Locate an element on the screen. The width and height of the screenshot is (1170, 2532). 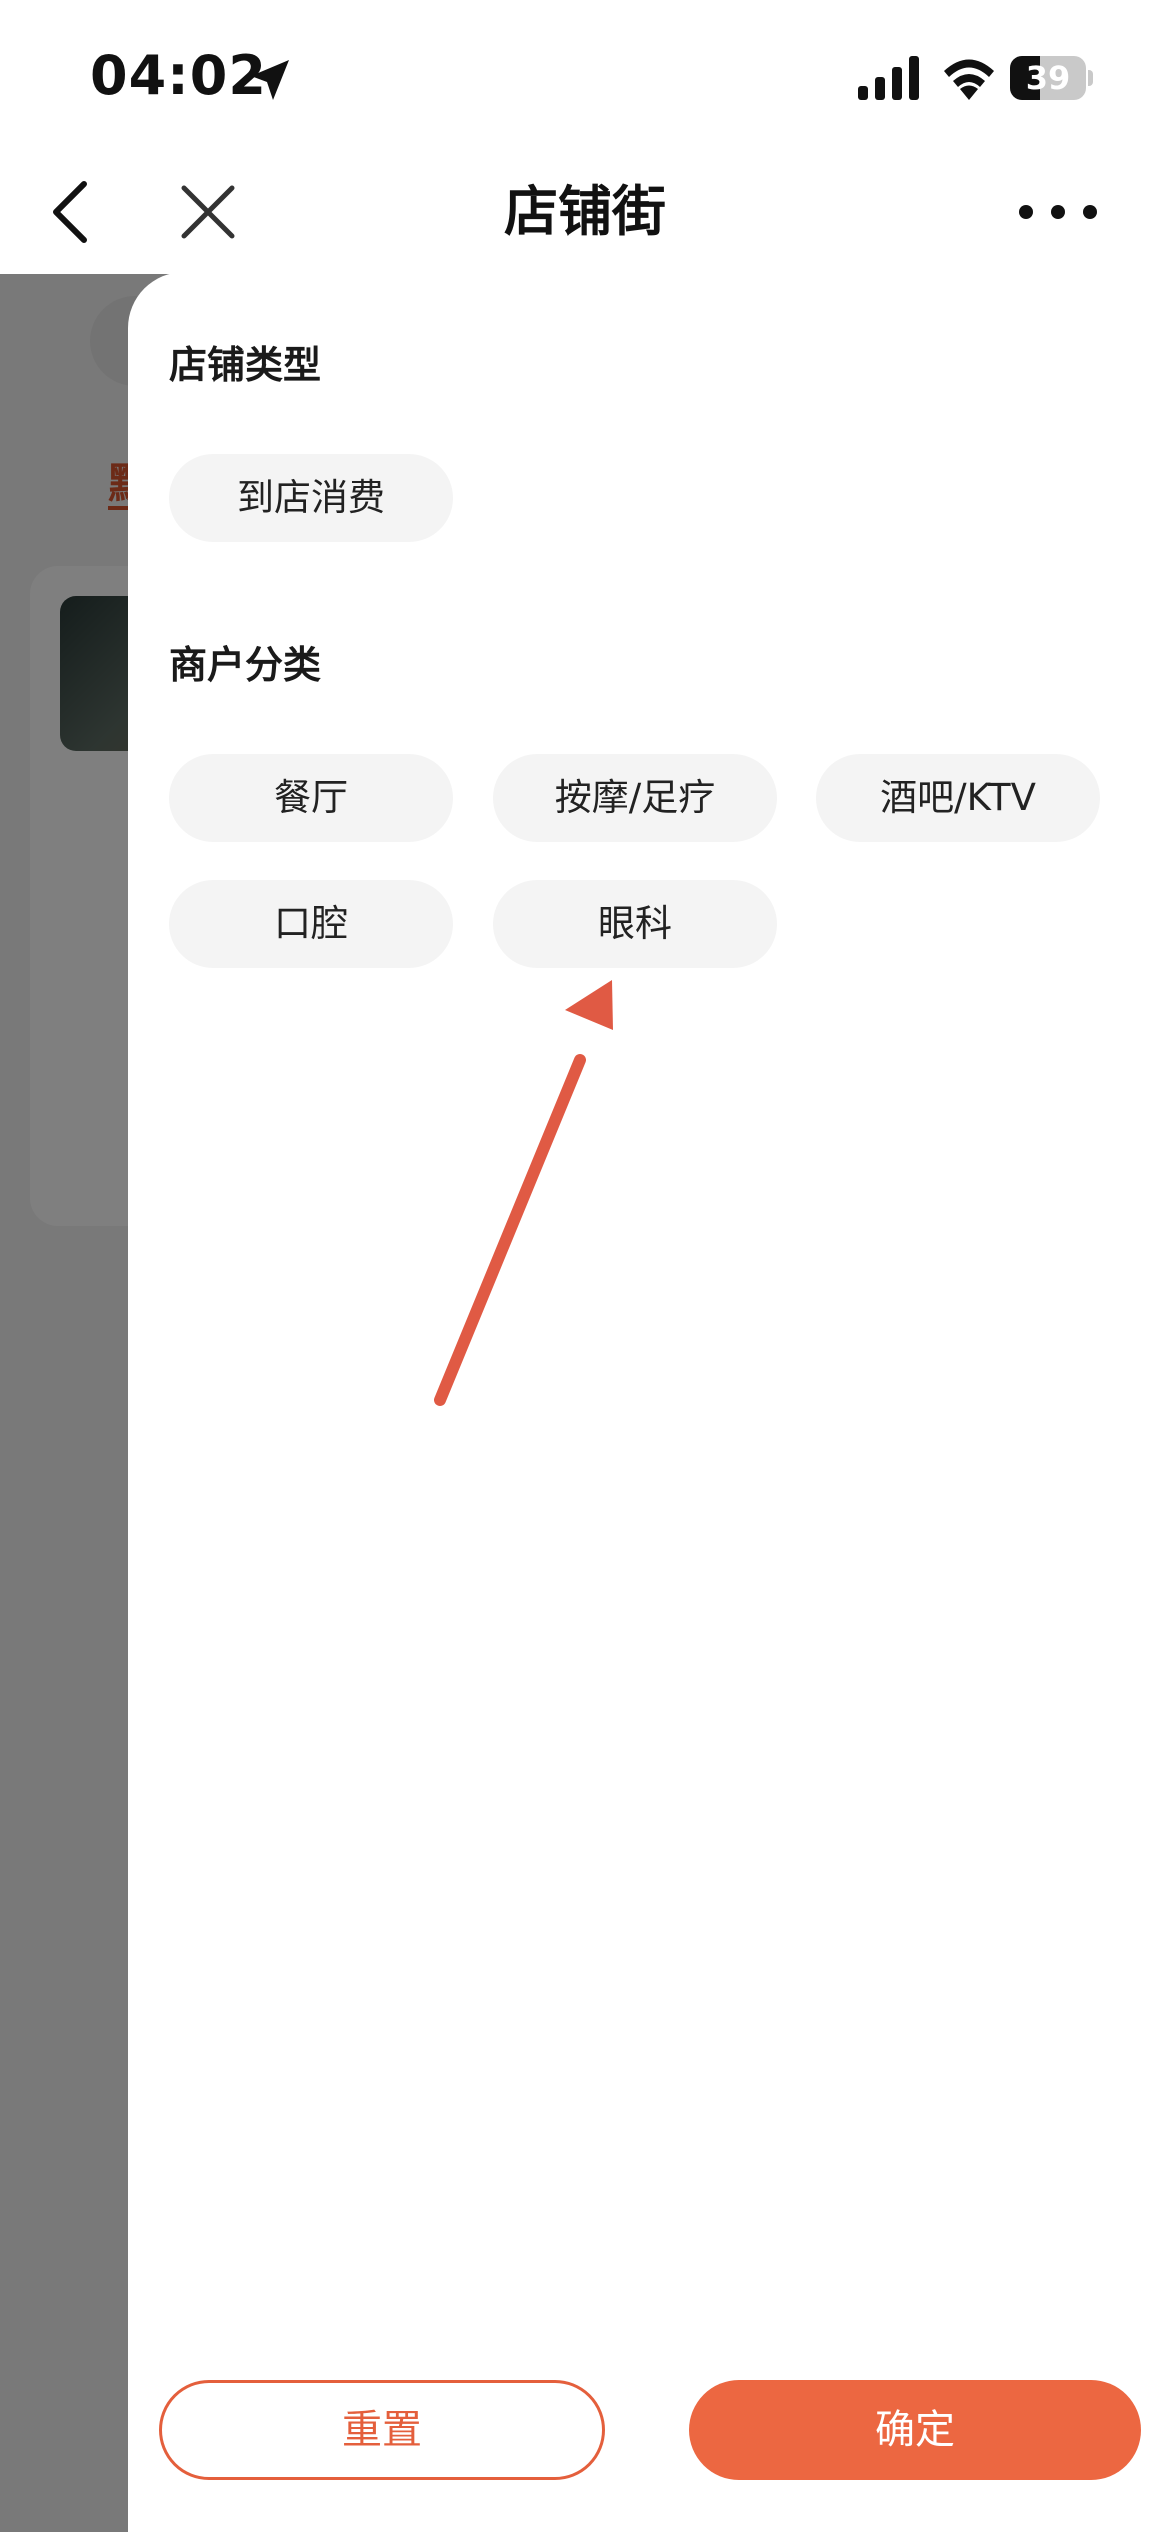
status-bar: 04:02 39 is located at coordinates (585, 75).